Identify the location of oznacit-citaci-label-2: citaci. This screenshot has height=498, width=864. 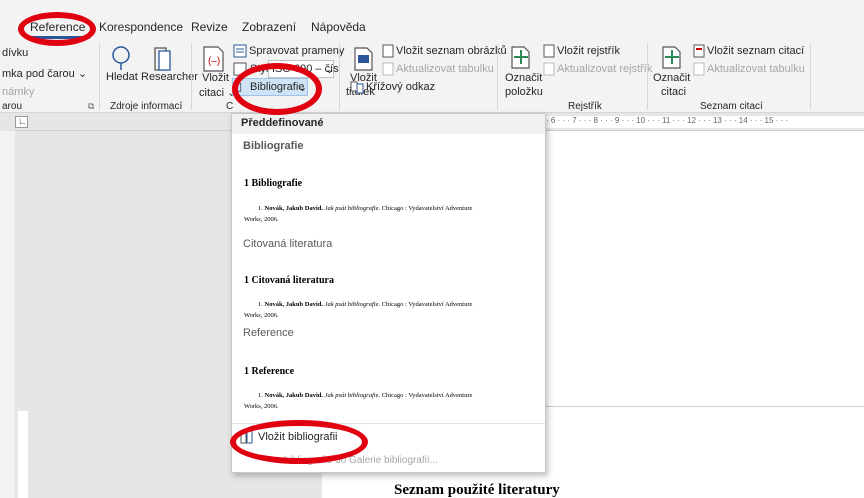
(673, 92).